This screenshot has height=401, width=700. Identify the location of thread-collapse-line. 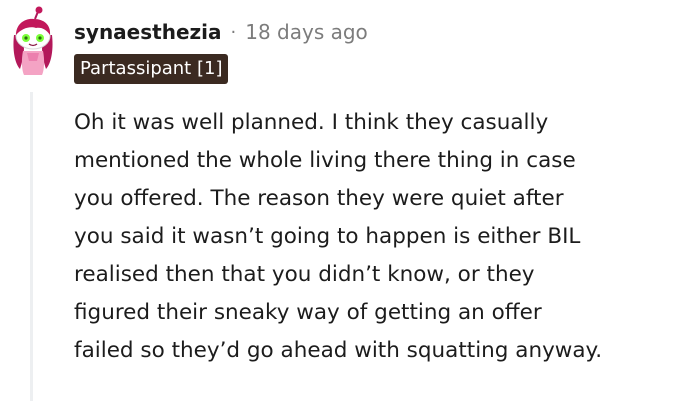
(31, 246).